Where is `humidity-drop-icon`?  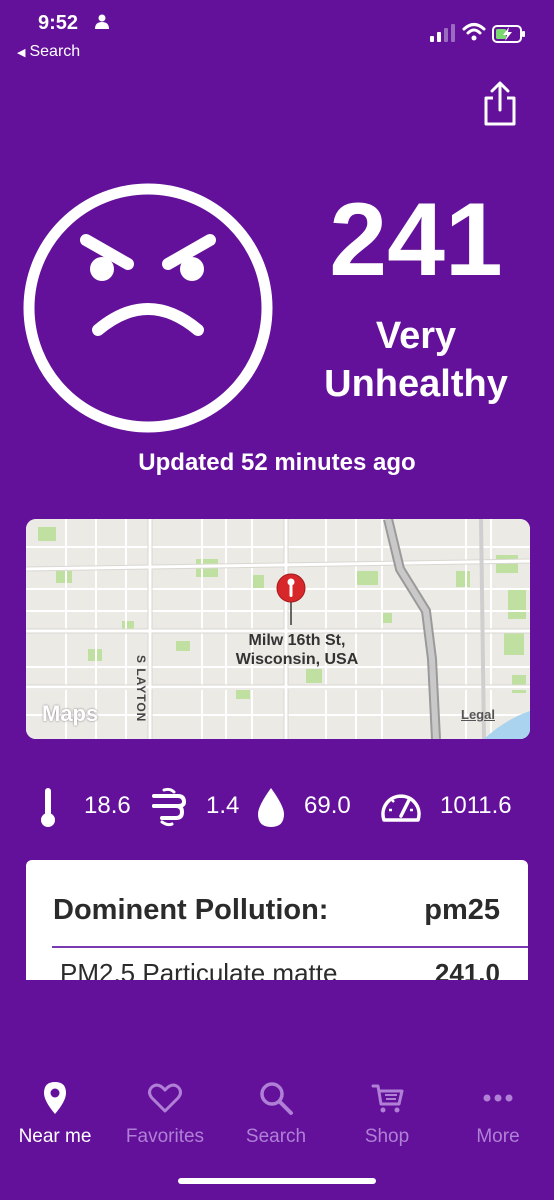
humidity-drop-icon is located at coordinates (271, 807).